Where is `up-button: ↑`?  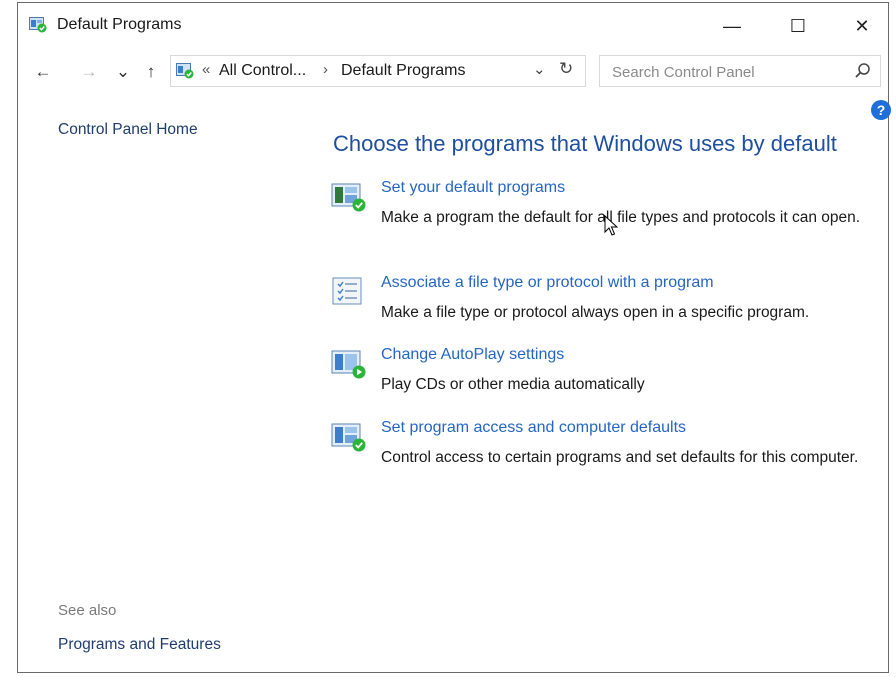
up-button: ↑ is located at coordinates (151, 72).